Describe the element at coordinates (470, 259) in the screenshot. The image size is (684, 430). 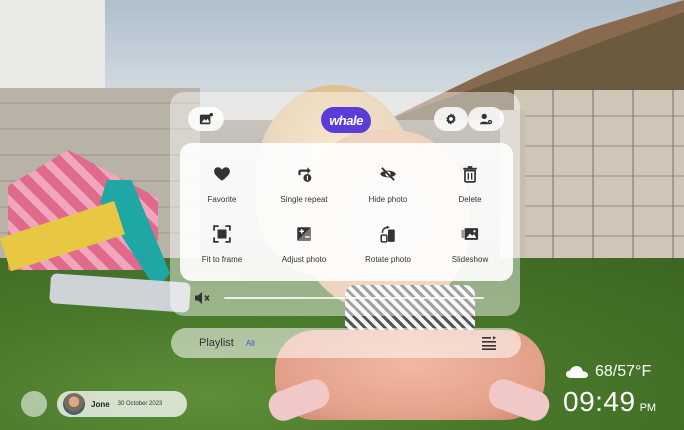
I see `slideshow-label: Slideshow` at that location.